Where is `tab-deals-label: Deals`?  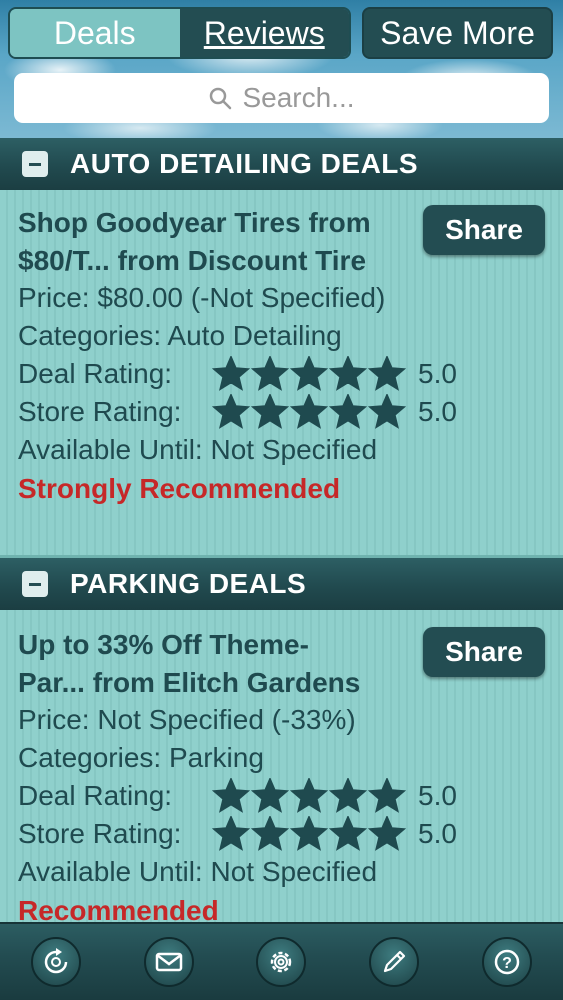
tab-deals-label: Deals is located at coordinates (94, 32).